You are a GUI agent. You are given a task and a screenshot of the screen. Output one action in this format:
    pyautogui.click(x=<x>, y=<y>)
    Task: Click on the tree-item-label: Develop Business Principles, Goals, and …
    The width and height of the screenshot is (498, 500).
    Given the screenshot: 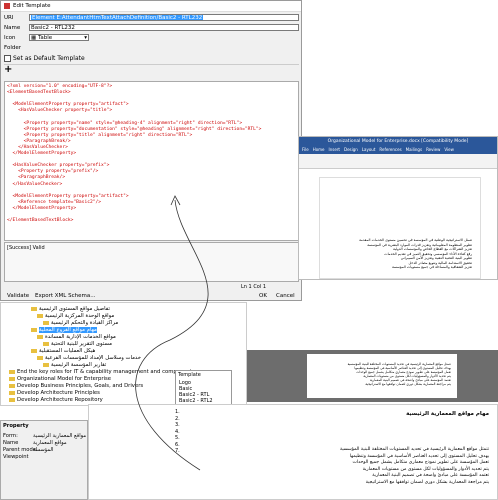 What is the action you would take?
    pyautogui.click(x=80, y=386)
    